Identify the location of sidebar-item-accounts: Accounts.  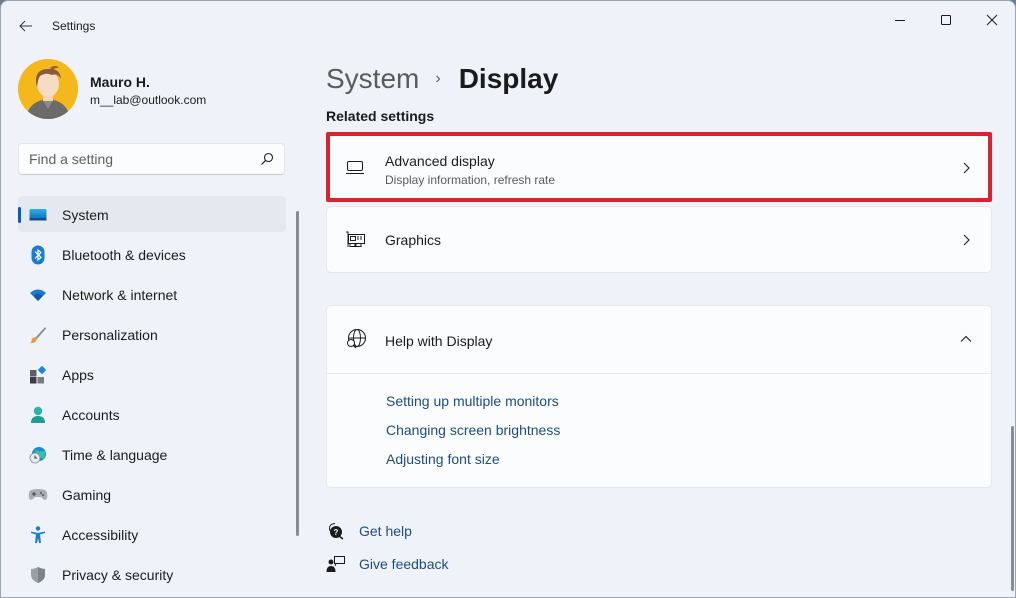
(152, 414).